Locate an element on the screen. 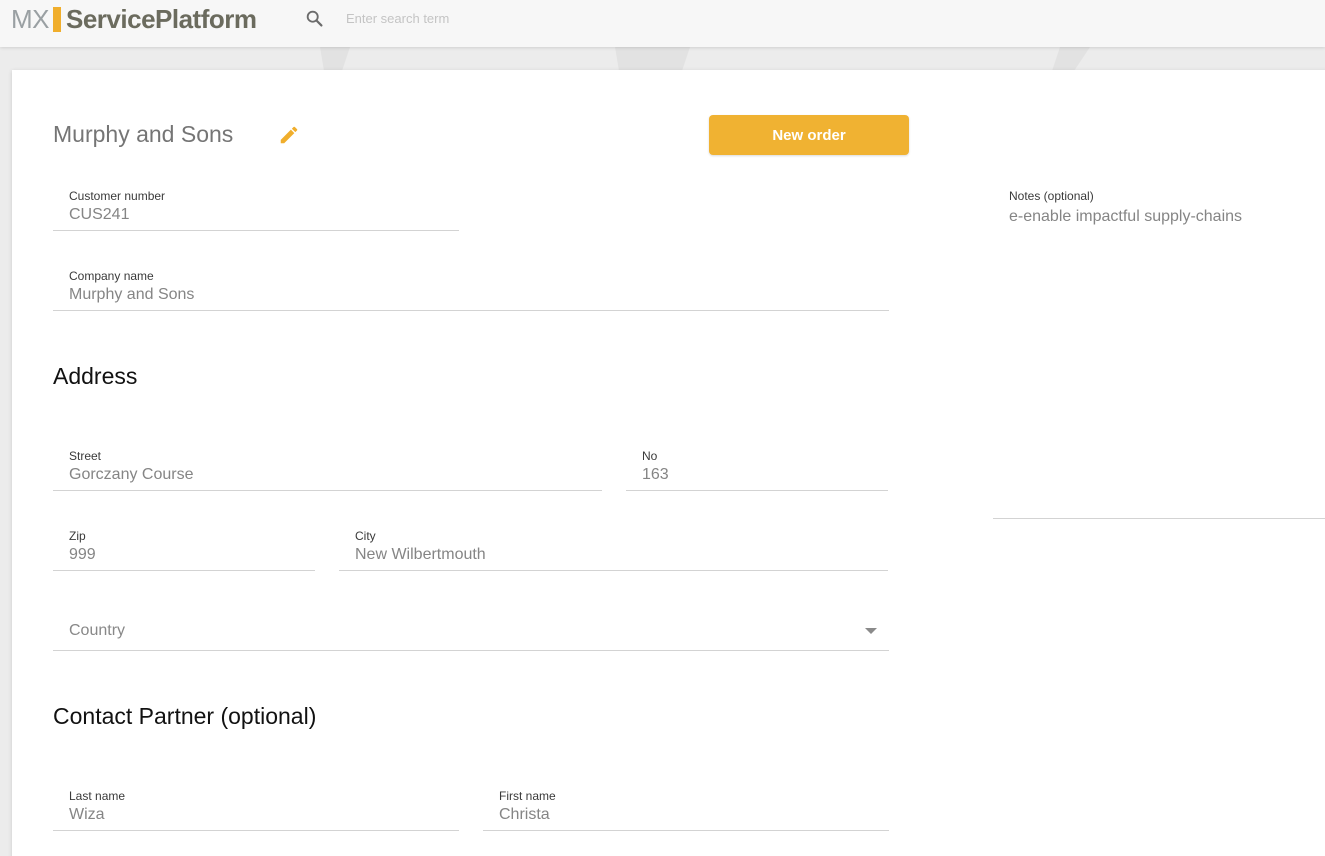 This screenshot has width=1325, height=856. search-input is located at coordinates (496, 18).